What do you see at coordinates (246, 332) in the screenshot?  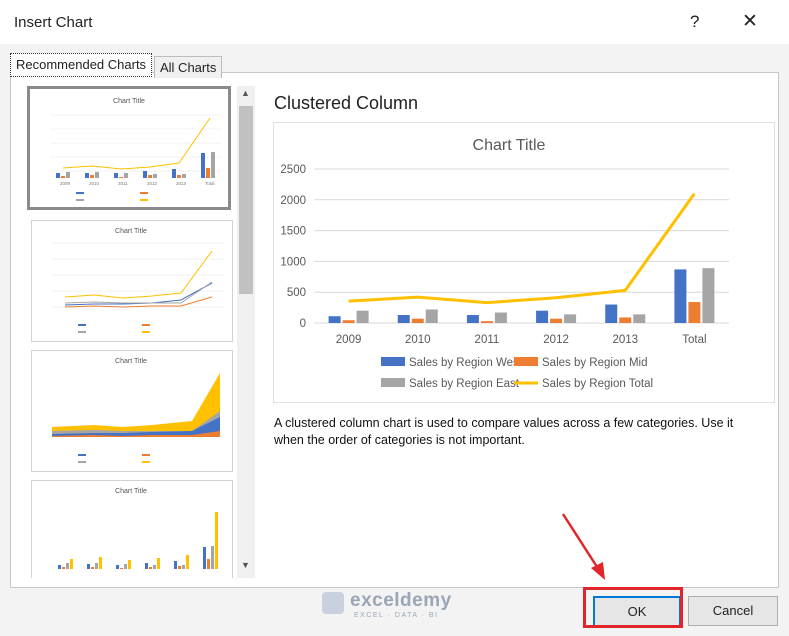 I see `thumbnail-scrollbar: ▲ ▼` at bounding box center [246, 332].